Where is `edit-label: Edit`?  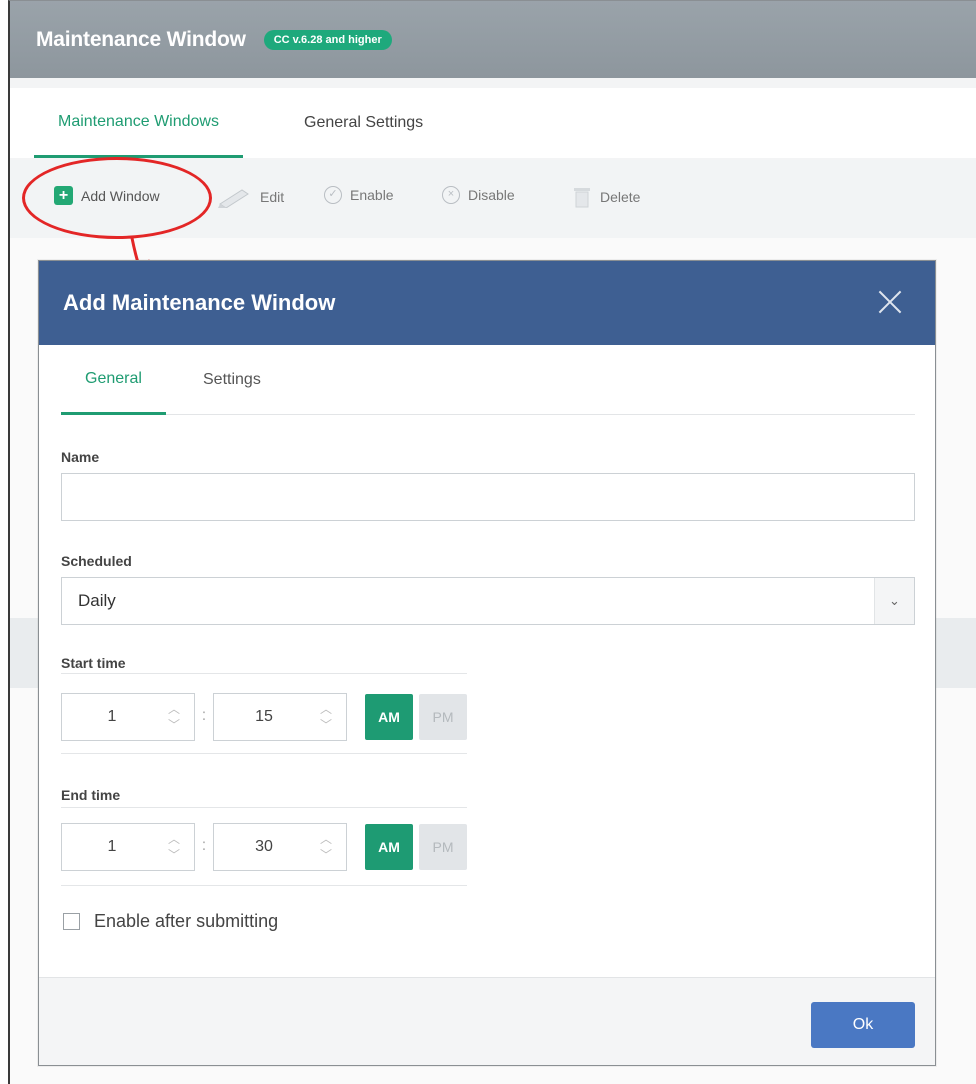
edit-label: Edit is located at coordinates (272, 197).